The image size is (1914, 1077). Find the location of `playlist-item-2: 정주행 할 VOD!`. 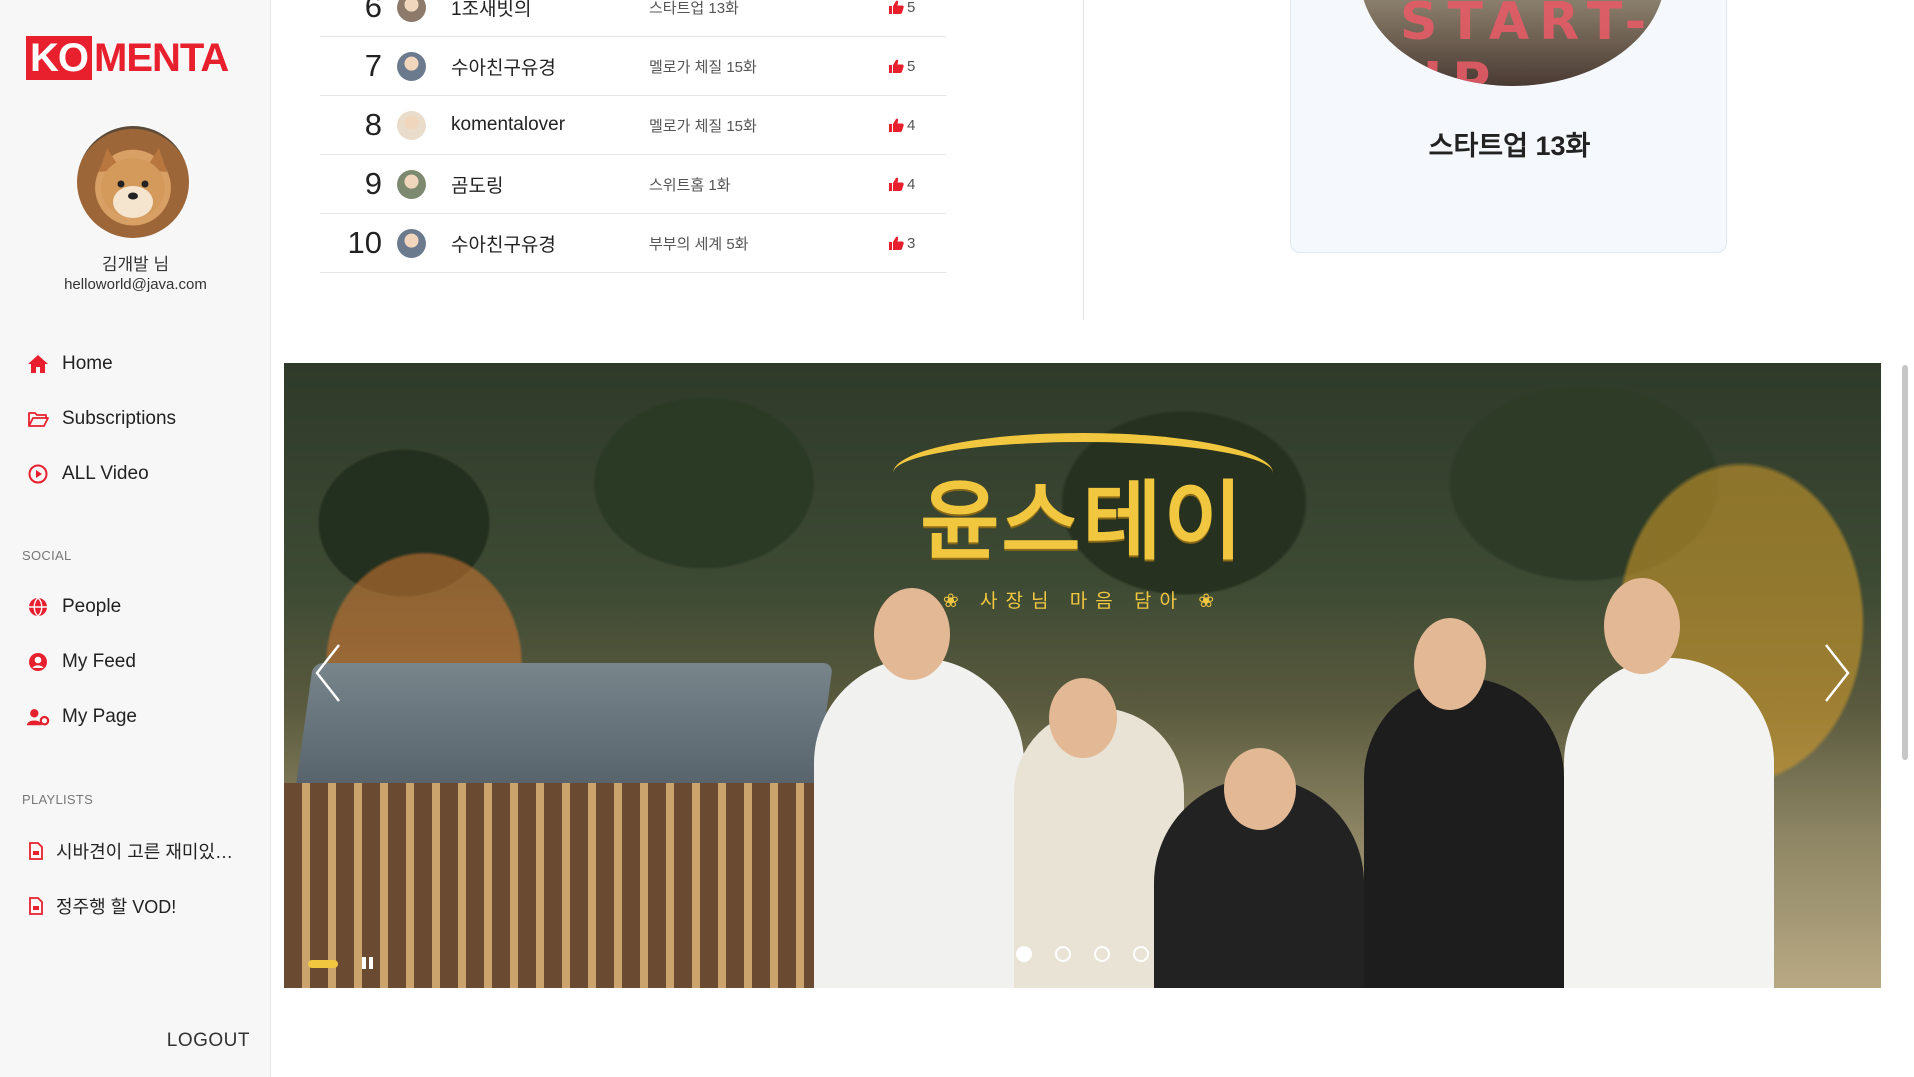

playlist-item-2: 정주행 할 VOD! is located at coordinates (101, 906).